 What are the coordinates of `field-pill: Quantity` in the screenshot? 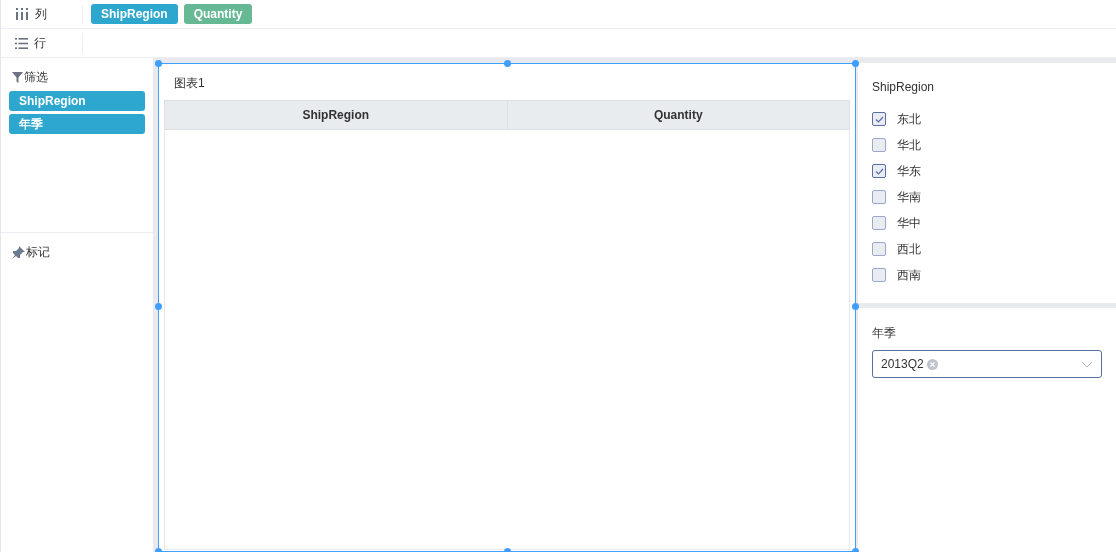 It's located at (218, 14).